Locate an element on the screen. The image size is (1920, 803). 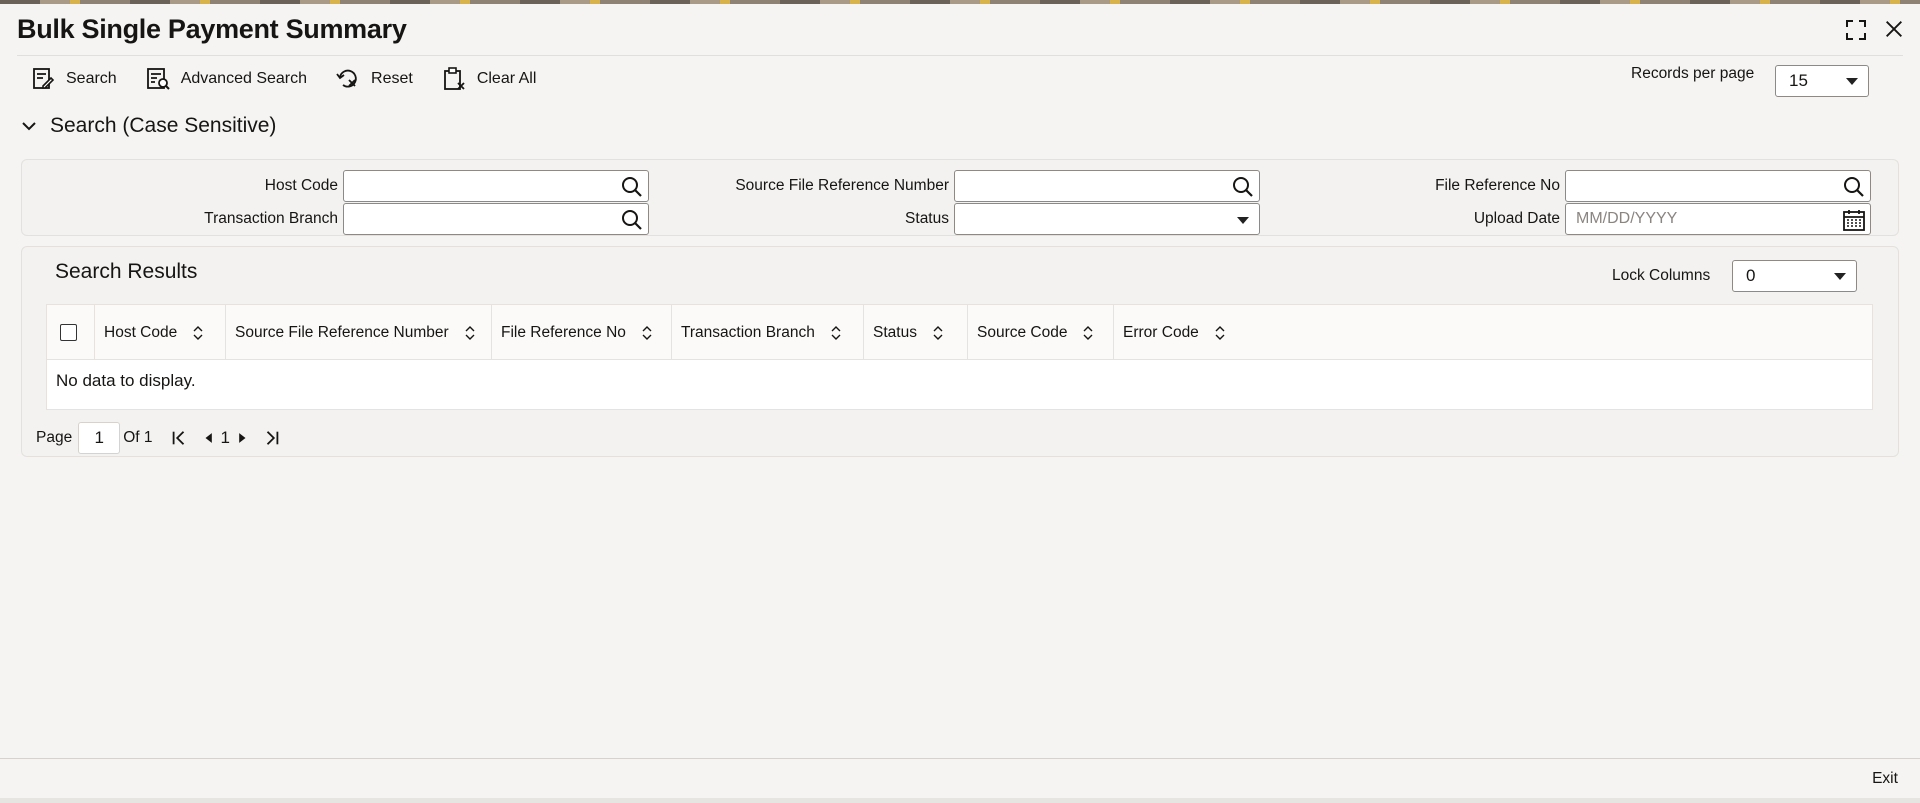
reset-icon is located at coordinates (346, 78).